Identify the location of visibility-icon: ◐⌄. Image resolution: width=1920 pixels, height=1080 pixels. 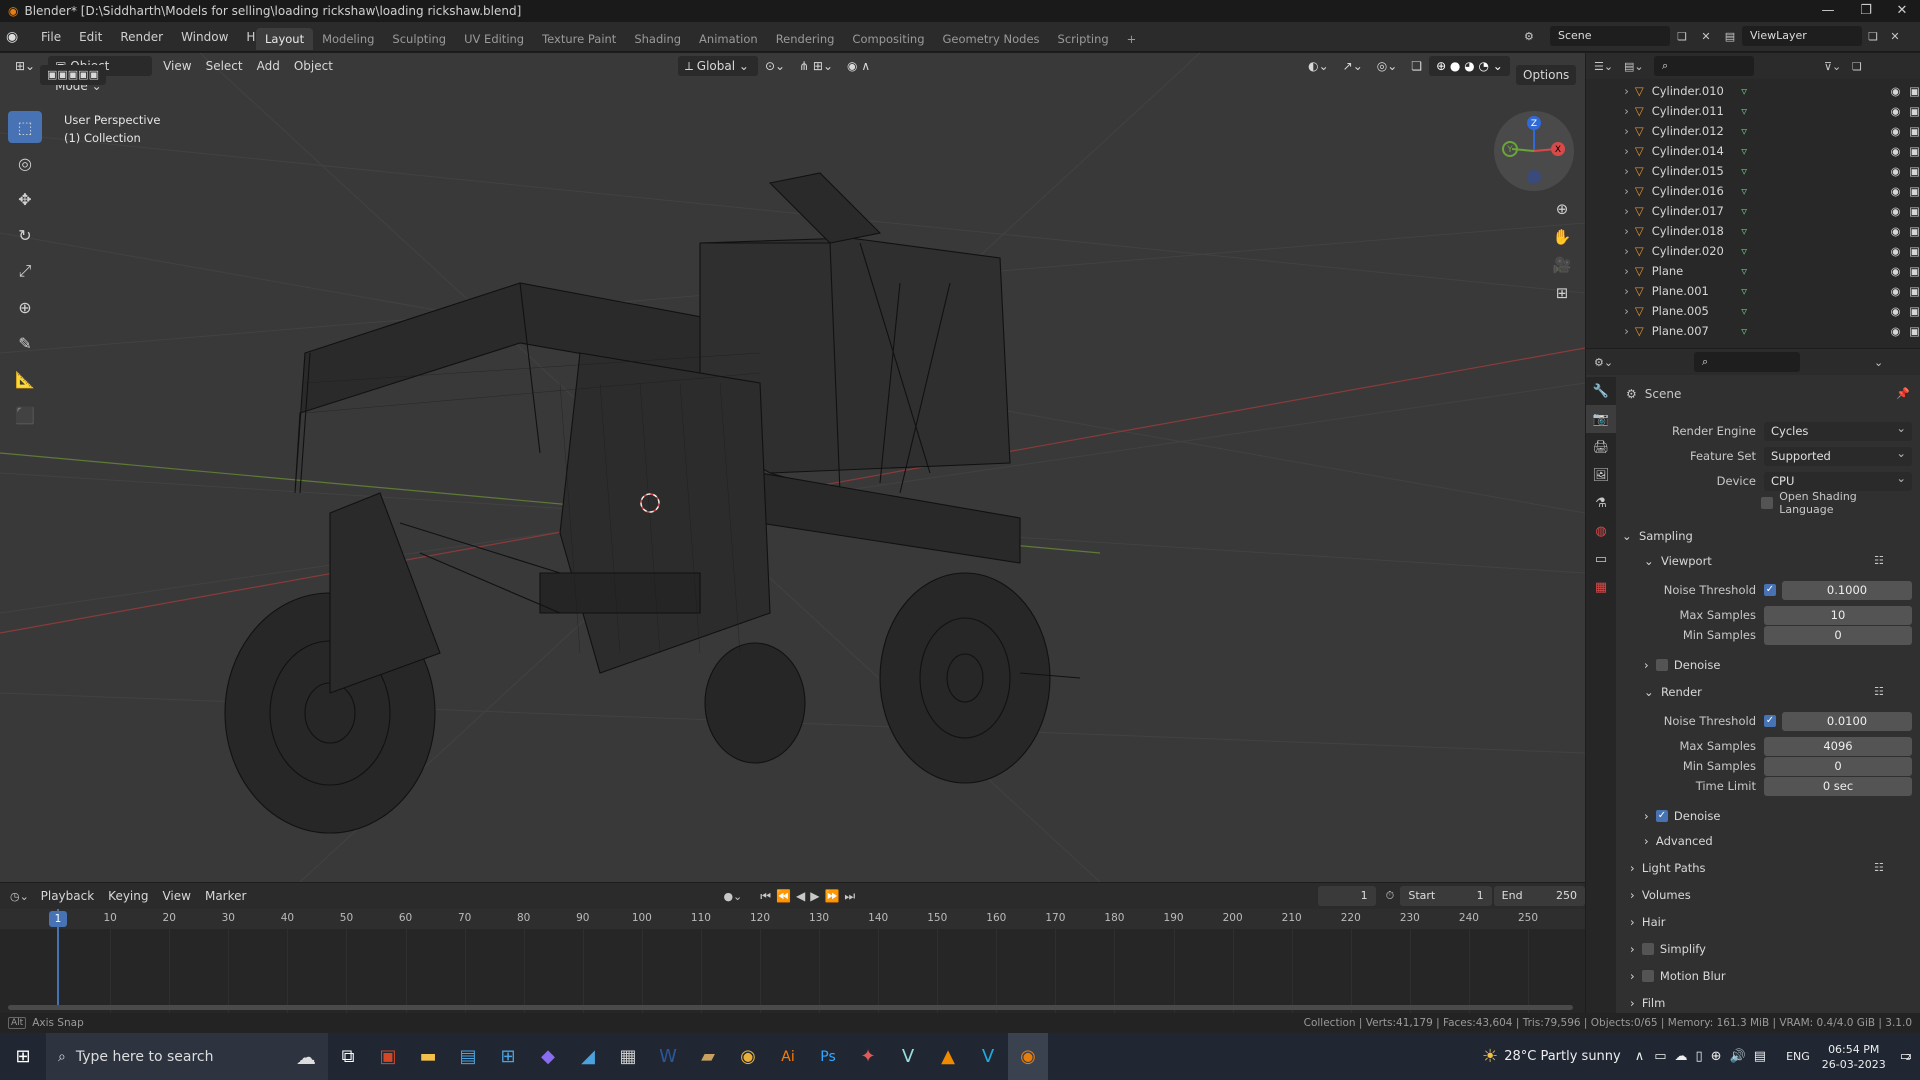
(1318, 66).